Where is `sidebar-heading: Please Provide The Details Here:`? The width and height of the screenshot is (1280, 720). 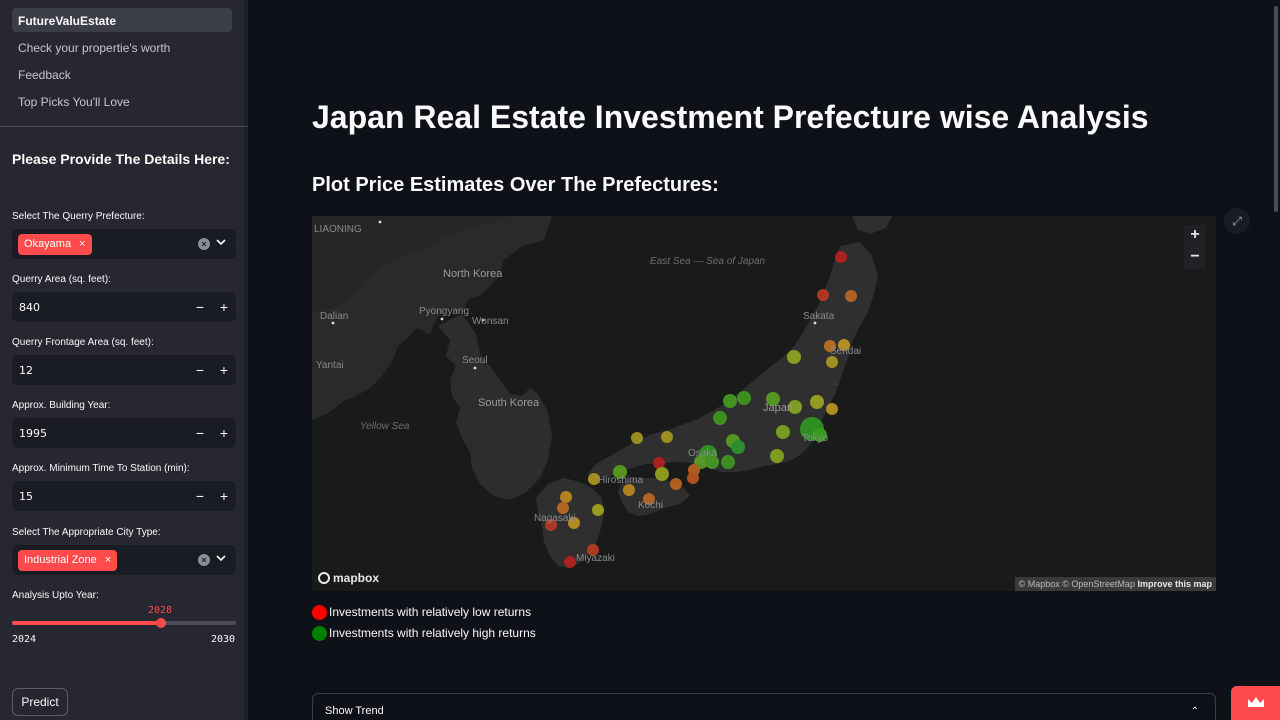
sidebar-heading: Please Provide The Details Here: is located at coordinates (121, 159).